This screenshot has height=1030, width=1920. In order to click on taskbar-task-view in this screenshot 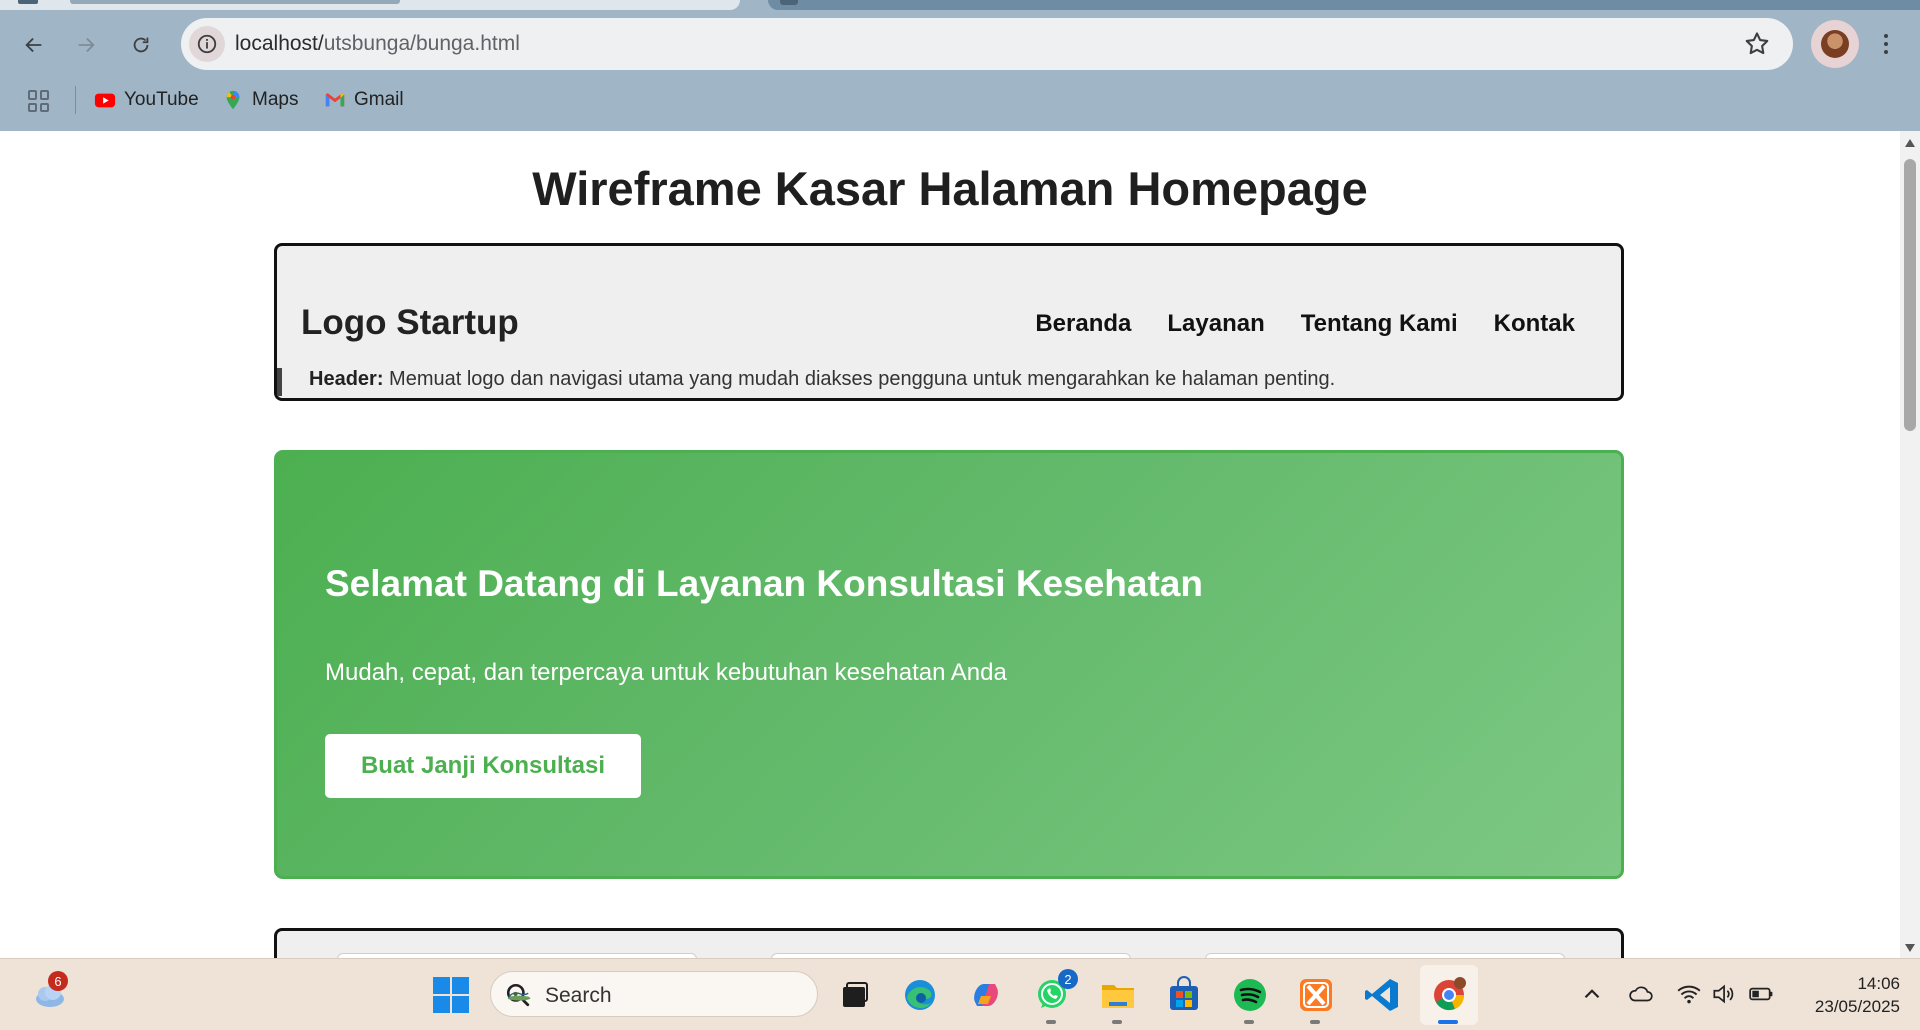, I will do `click(853, 995)`.